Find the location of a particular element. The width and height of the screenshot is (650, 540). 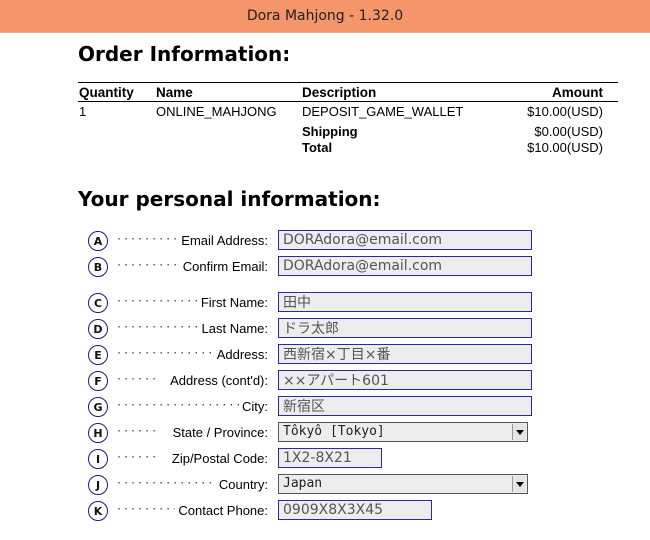

field-row-first-name: C ············ First Name: is located at coordinates (323, 303).